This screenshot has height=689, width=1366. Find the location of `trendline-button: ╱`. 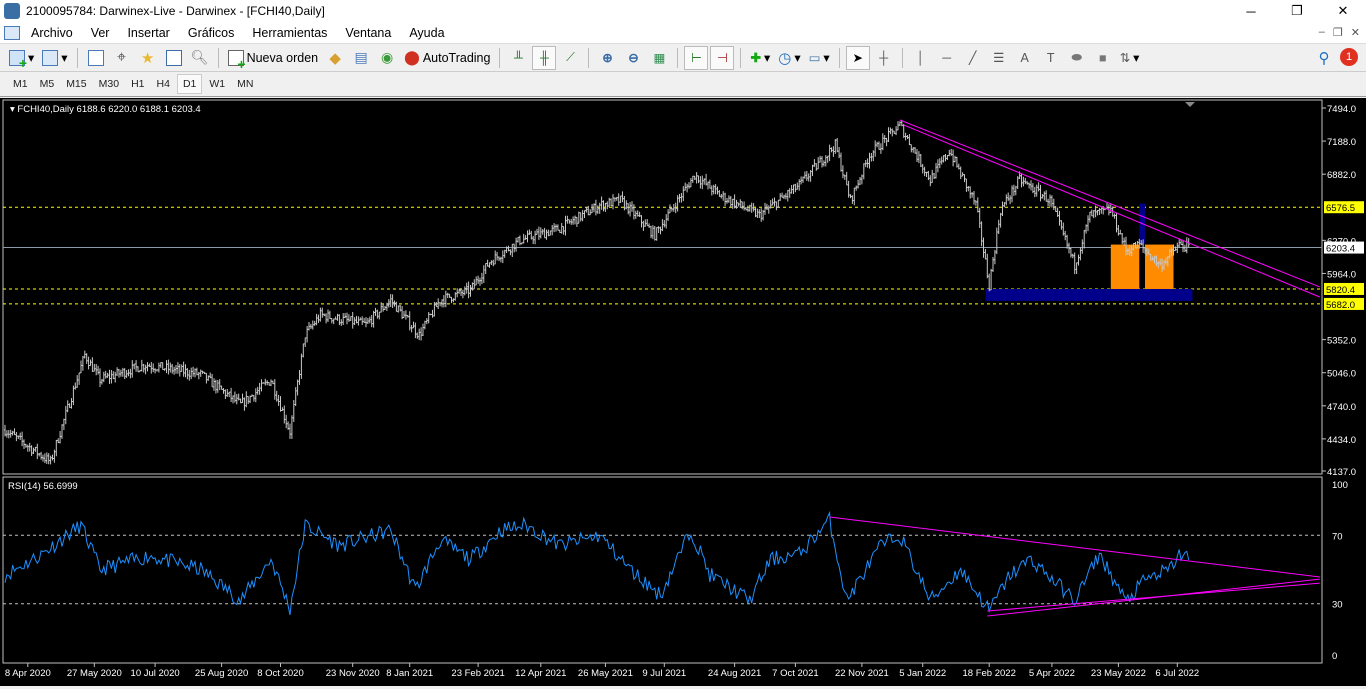

trendline-button: ╱ is located at coordinates (973, 58).